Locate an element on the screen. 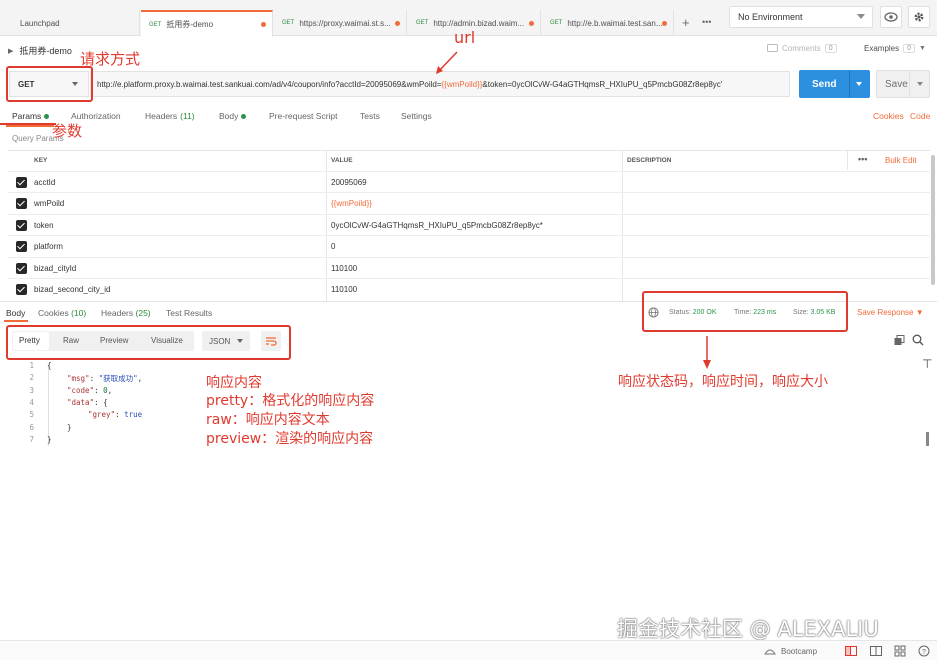  param-key: platform is located at coordinates (48, 246).